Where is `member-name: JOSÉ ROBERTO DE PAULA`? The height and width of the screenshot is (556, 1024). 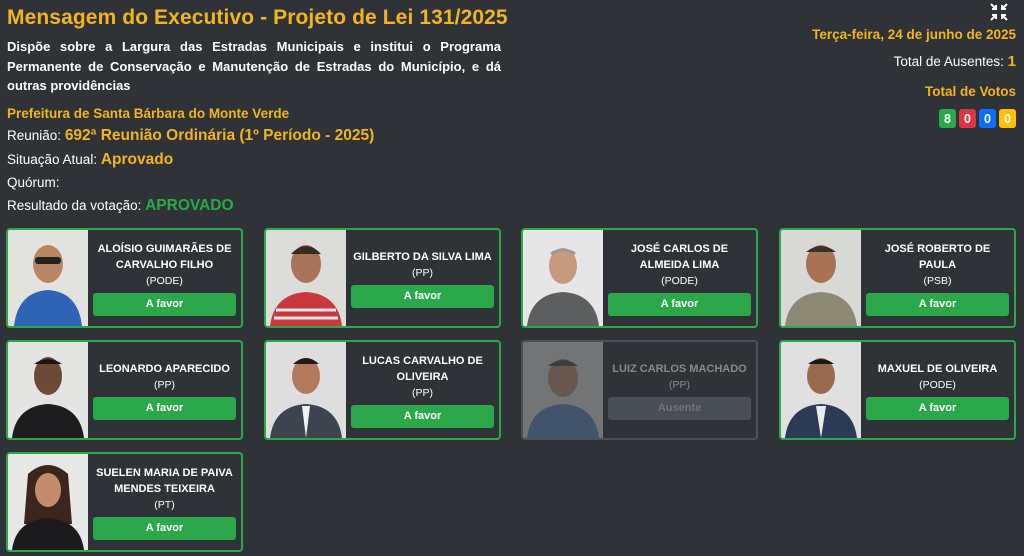
member-name: JOSÉ ROBERTO DE PAULA is located at coordinates (937, 256).